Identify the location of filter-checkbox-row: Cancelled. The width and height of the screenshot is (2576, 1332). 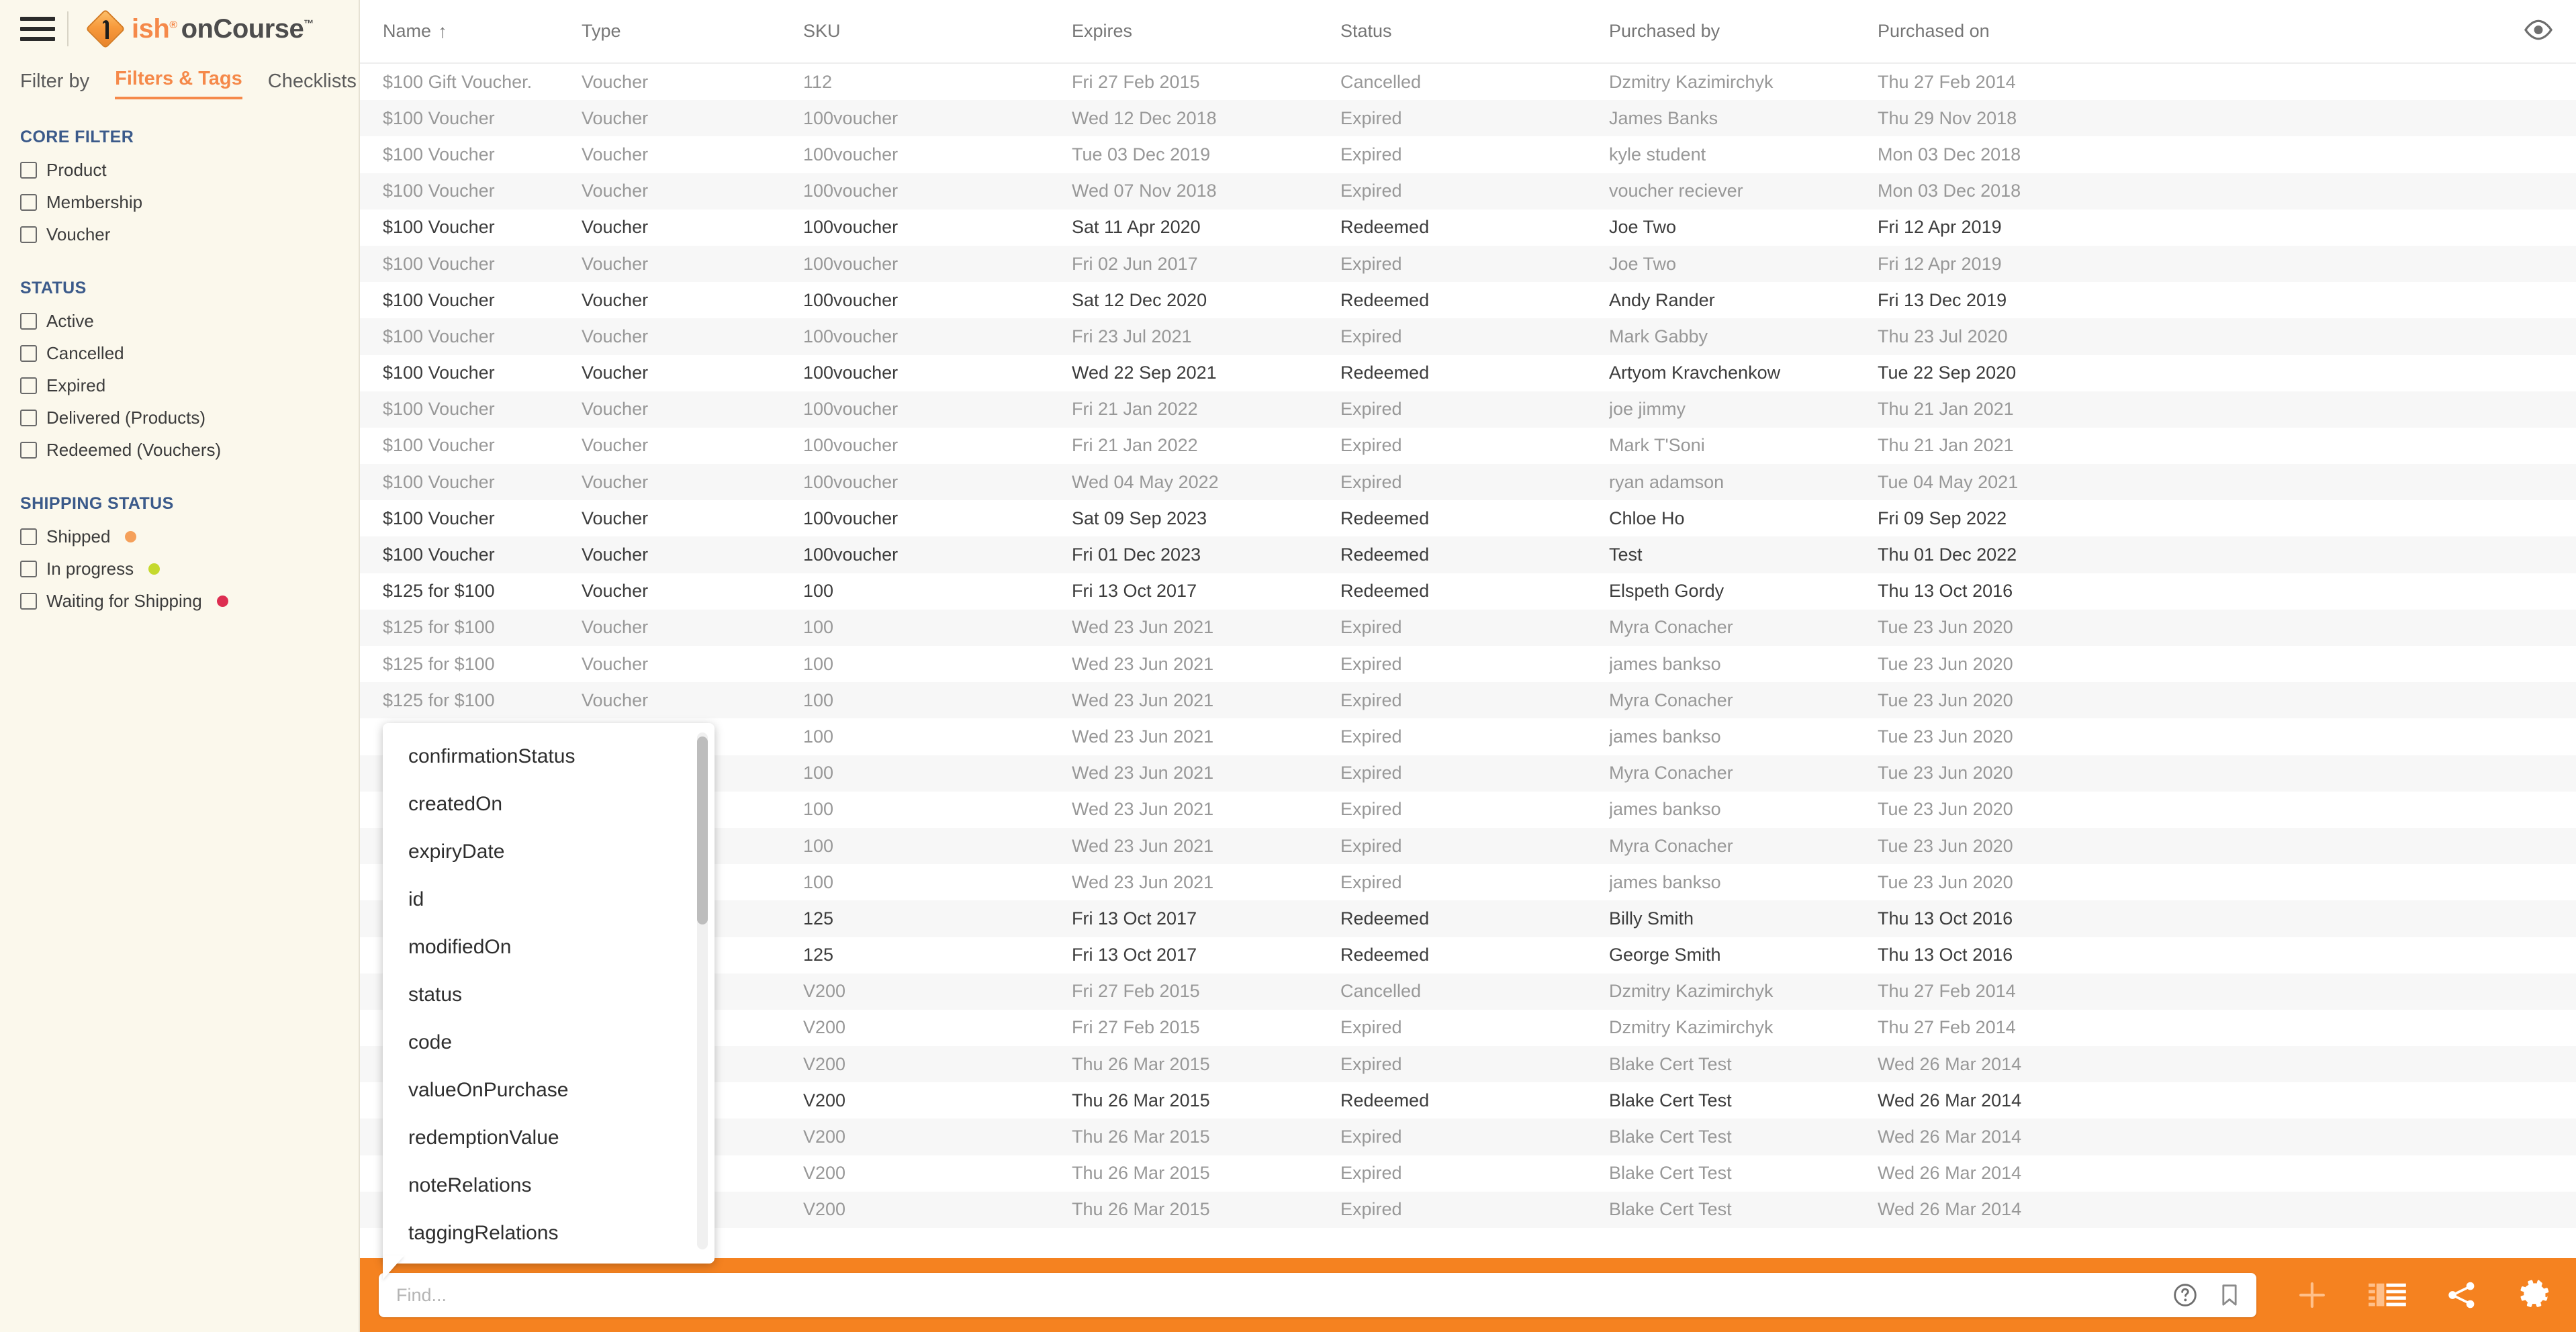
(189, 353).